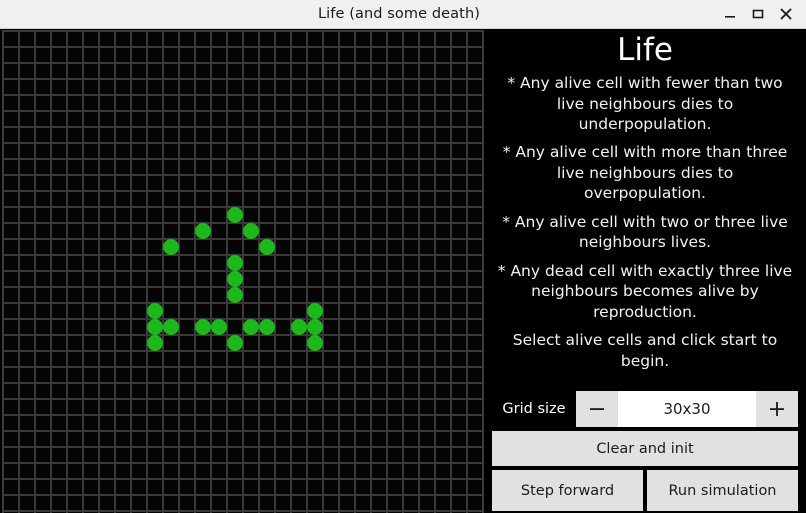 The image size is (806, 513). What do you see at coordinates (730, 14) in the screenshot?
I see `minimize-icon` at bounding box center [730, 14].